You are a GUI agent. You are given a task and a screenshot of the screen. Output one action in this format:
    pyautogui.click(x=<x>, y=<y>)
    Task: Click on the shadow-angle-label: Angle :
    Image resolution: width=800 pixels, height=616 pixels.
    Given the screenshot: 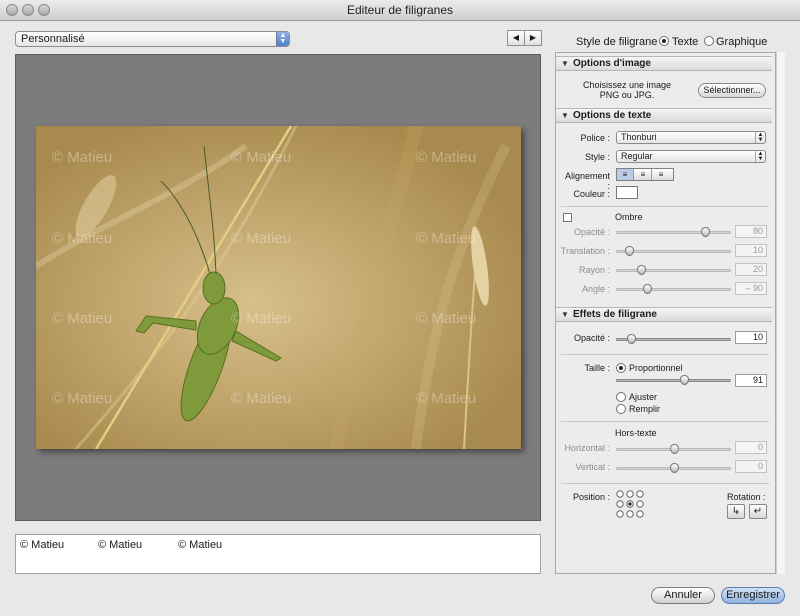 What is the action you would take?
    pyautogui.click(x=595, y=289)
    